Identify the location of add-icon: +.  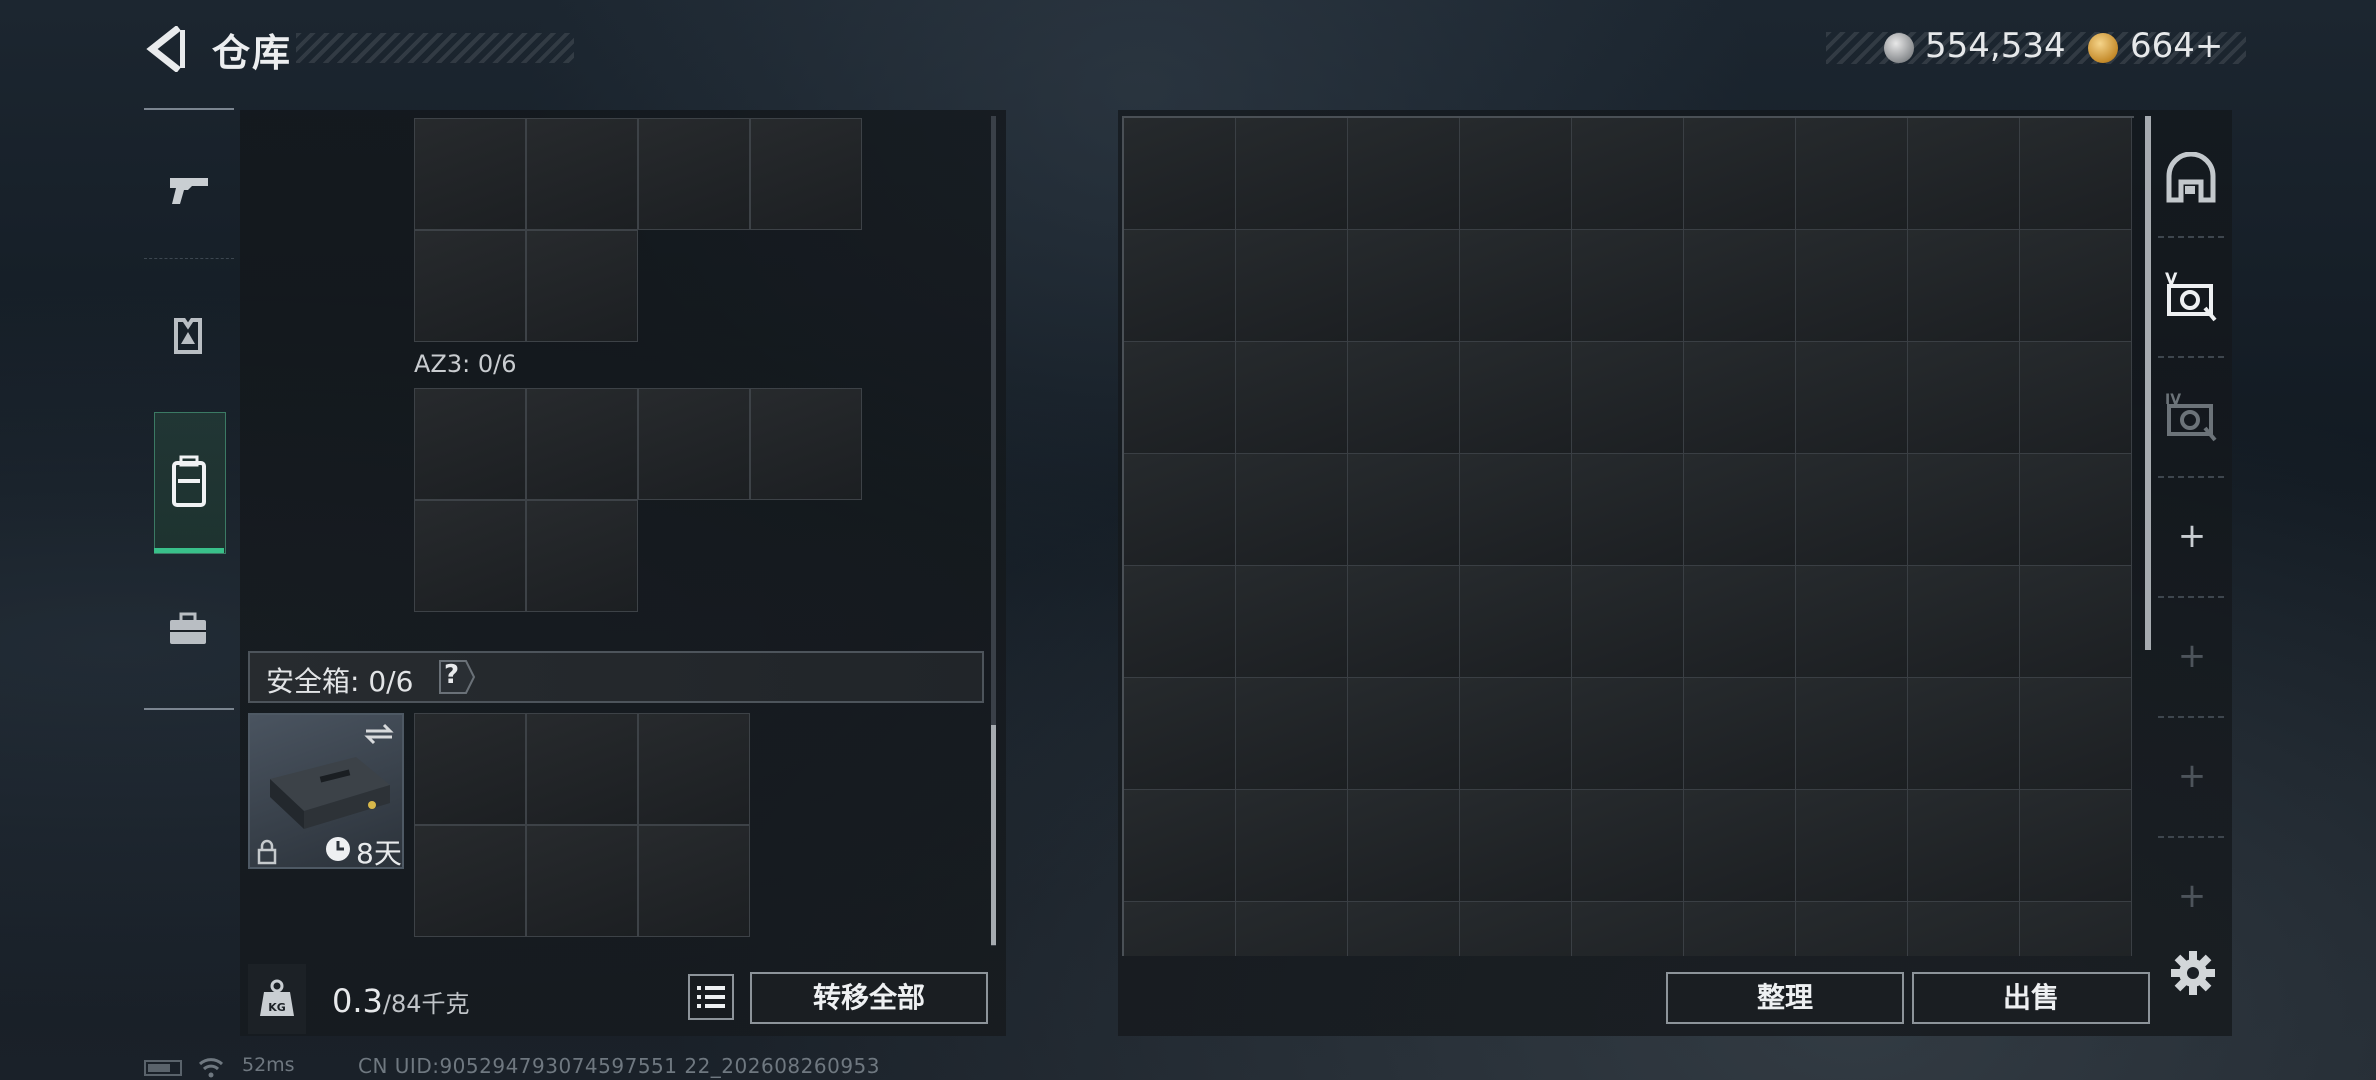
(2192, 536).